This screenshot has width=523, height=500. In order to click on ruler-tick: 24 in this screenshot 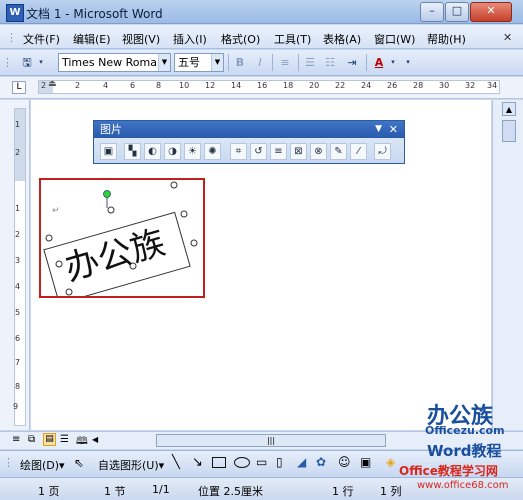, I will do `click(366, 85)`.